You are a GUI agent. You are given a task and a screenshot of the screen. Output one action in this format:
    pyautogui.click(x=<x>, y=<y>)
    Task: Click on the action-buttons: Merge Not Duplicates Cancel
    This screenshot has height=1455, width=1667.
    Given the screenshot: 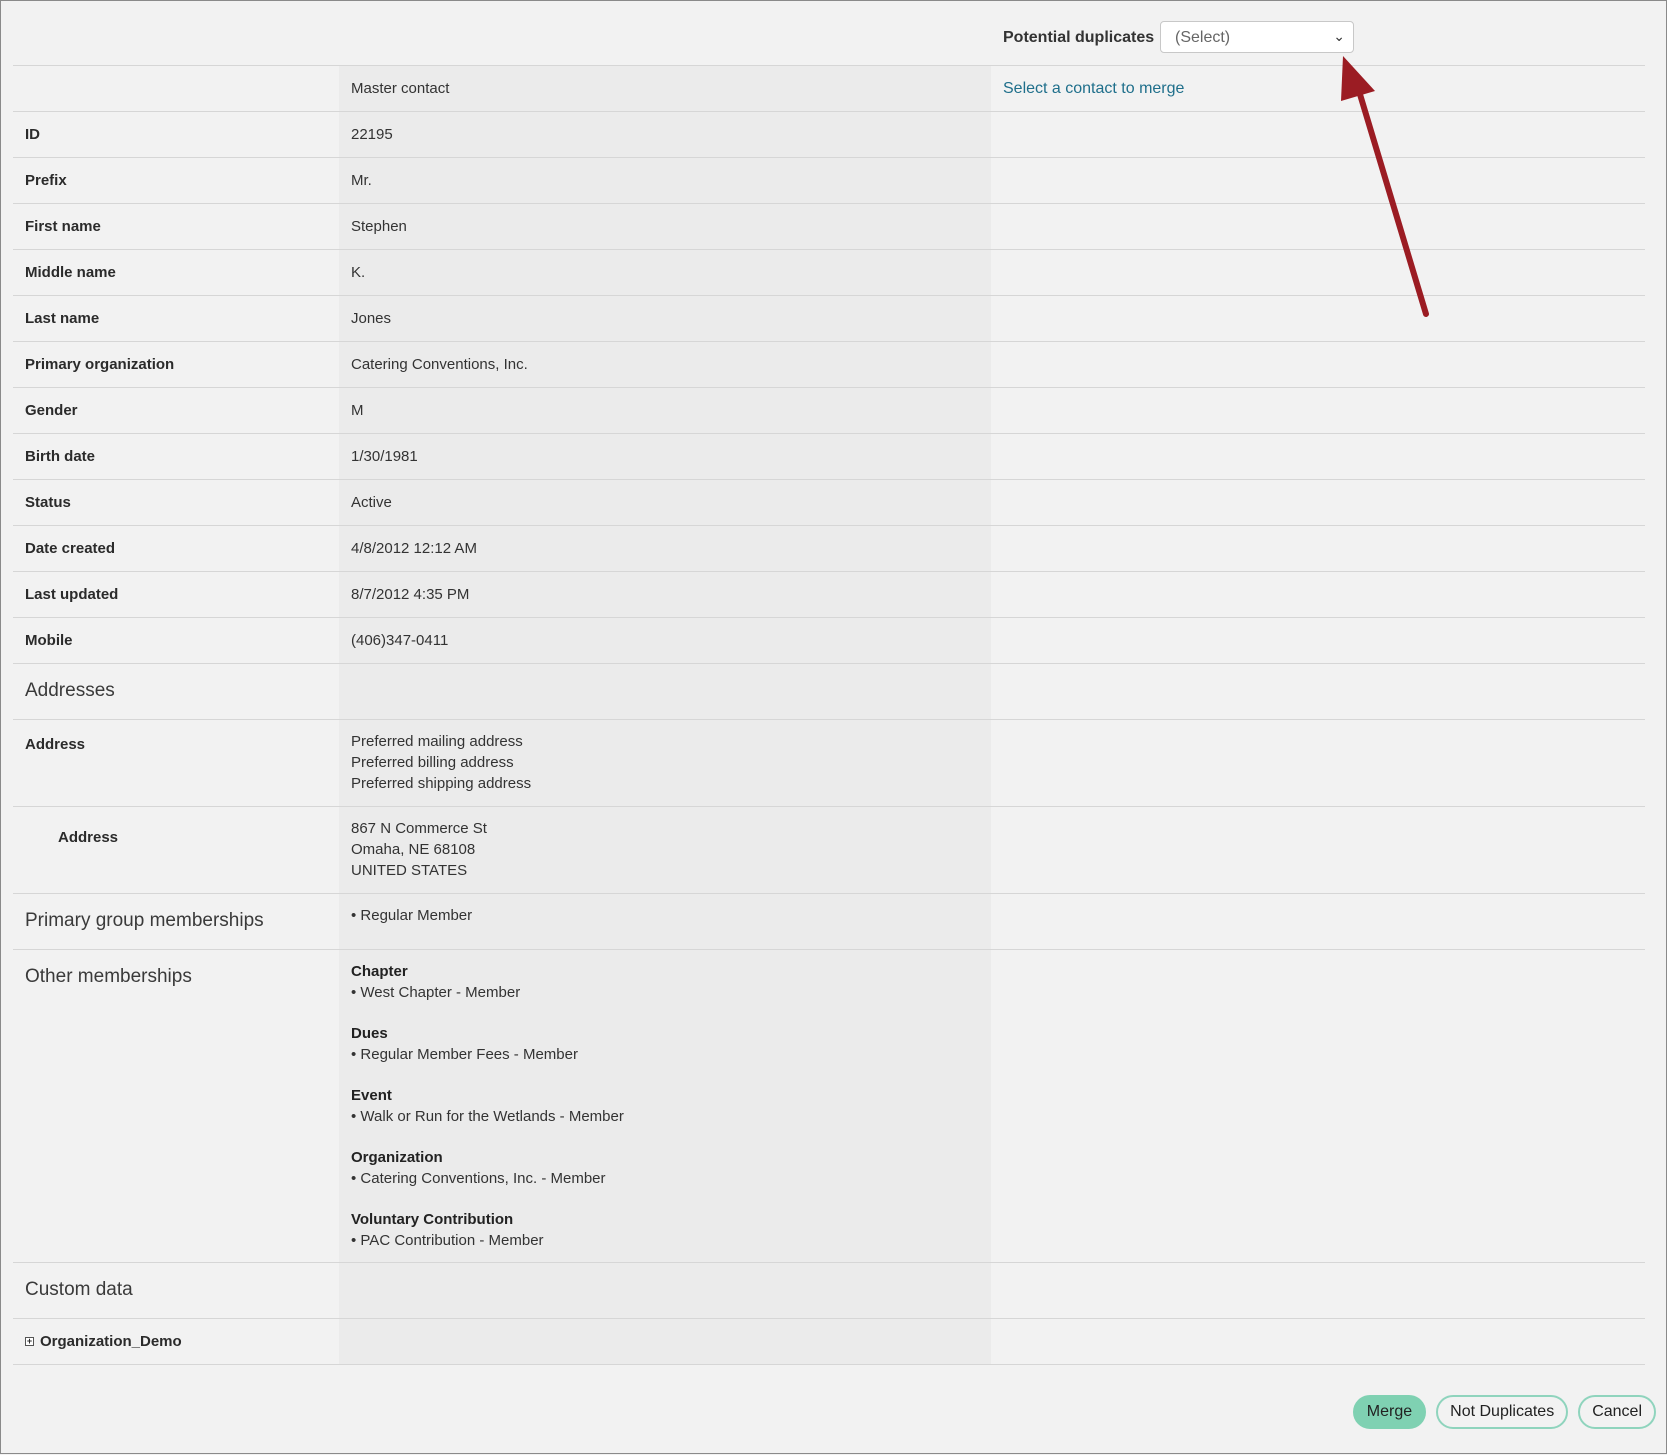 What is the action you would take?
    pyautogui.click(x=1504, y=1412)
    